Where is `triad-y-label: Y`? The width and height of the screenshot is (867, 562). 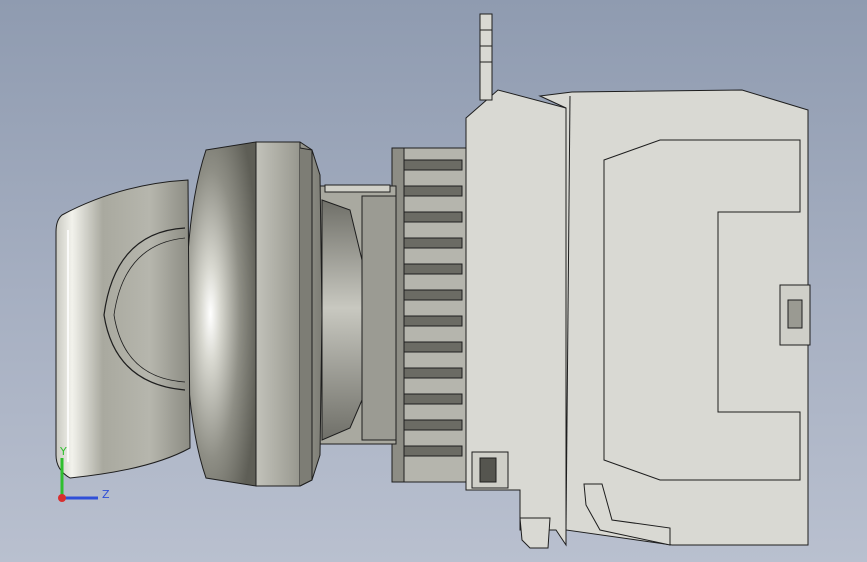 triad-y-label: Y is located at coordinates (63, 451).